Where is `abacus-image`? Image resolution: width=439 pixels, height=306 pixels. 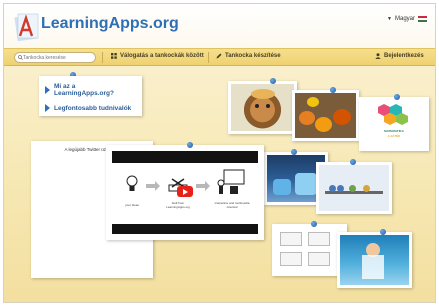
abacus-image is located at coordinates (354, 188).